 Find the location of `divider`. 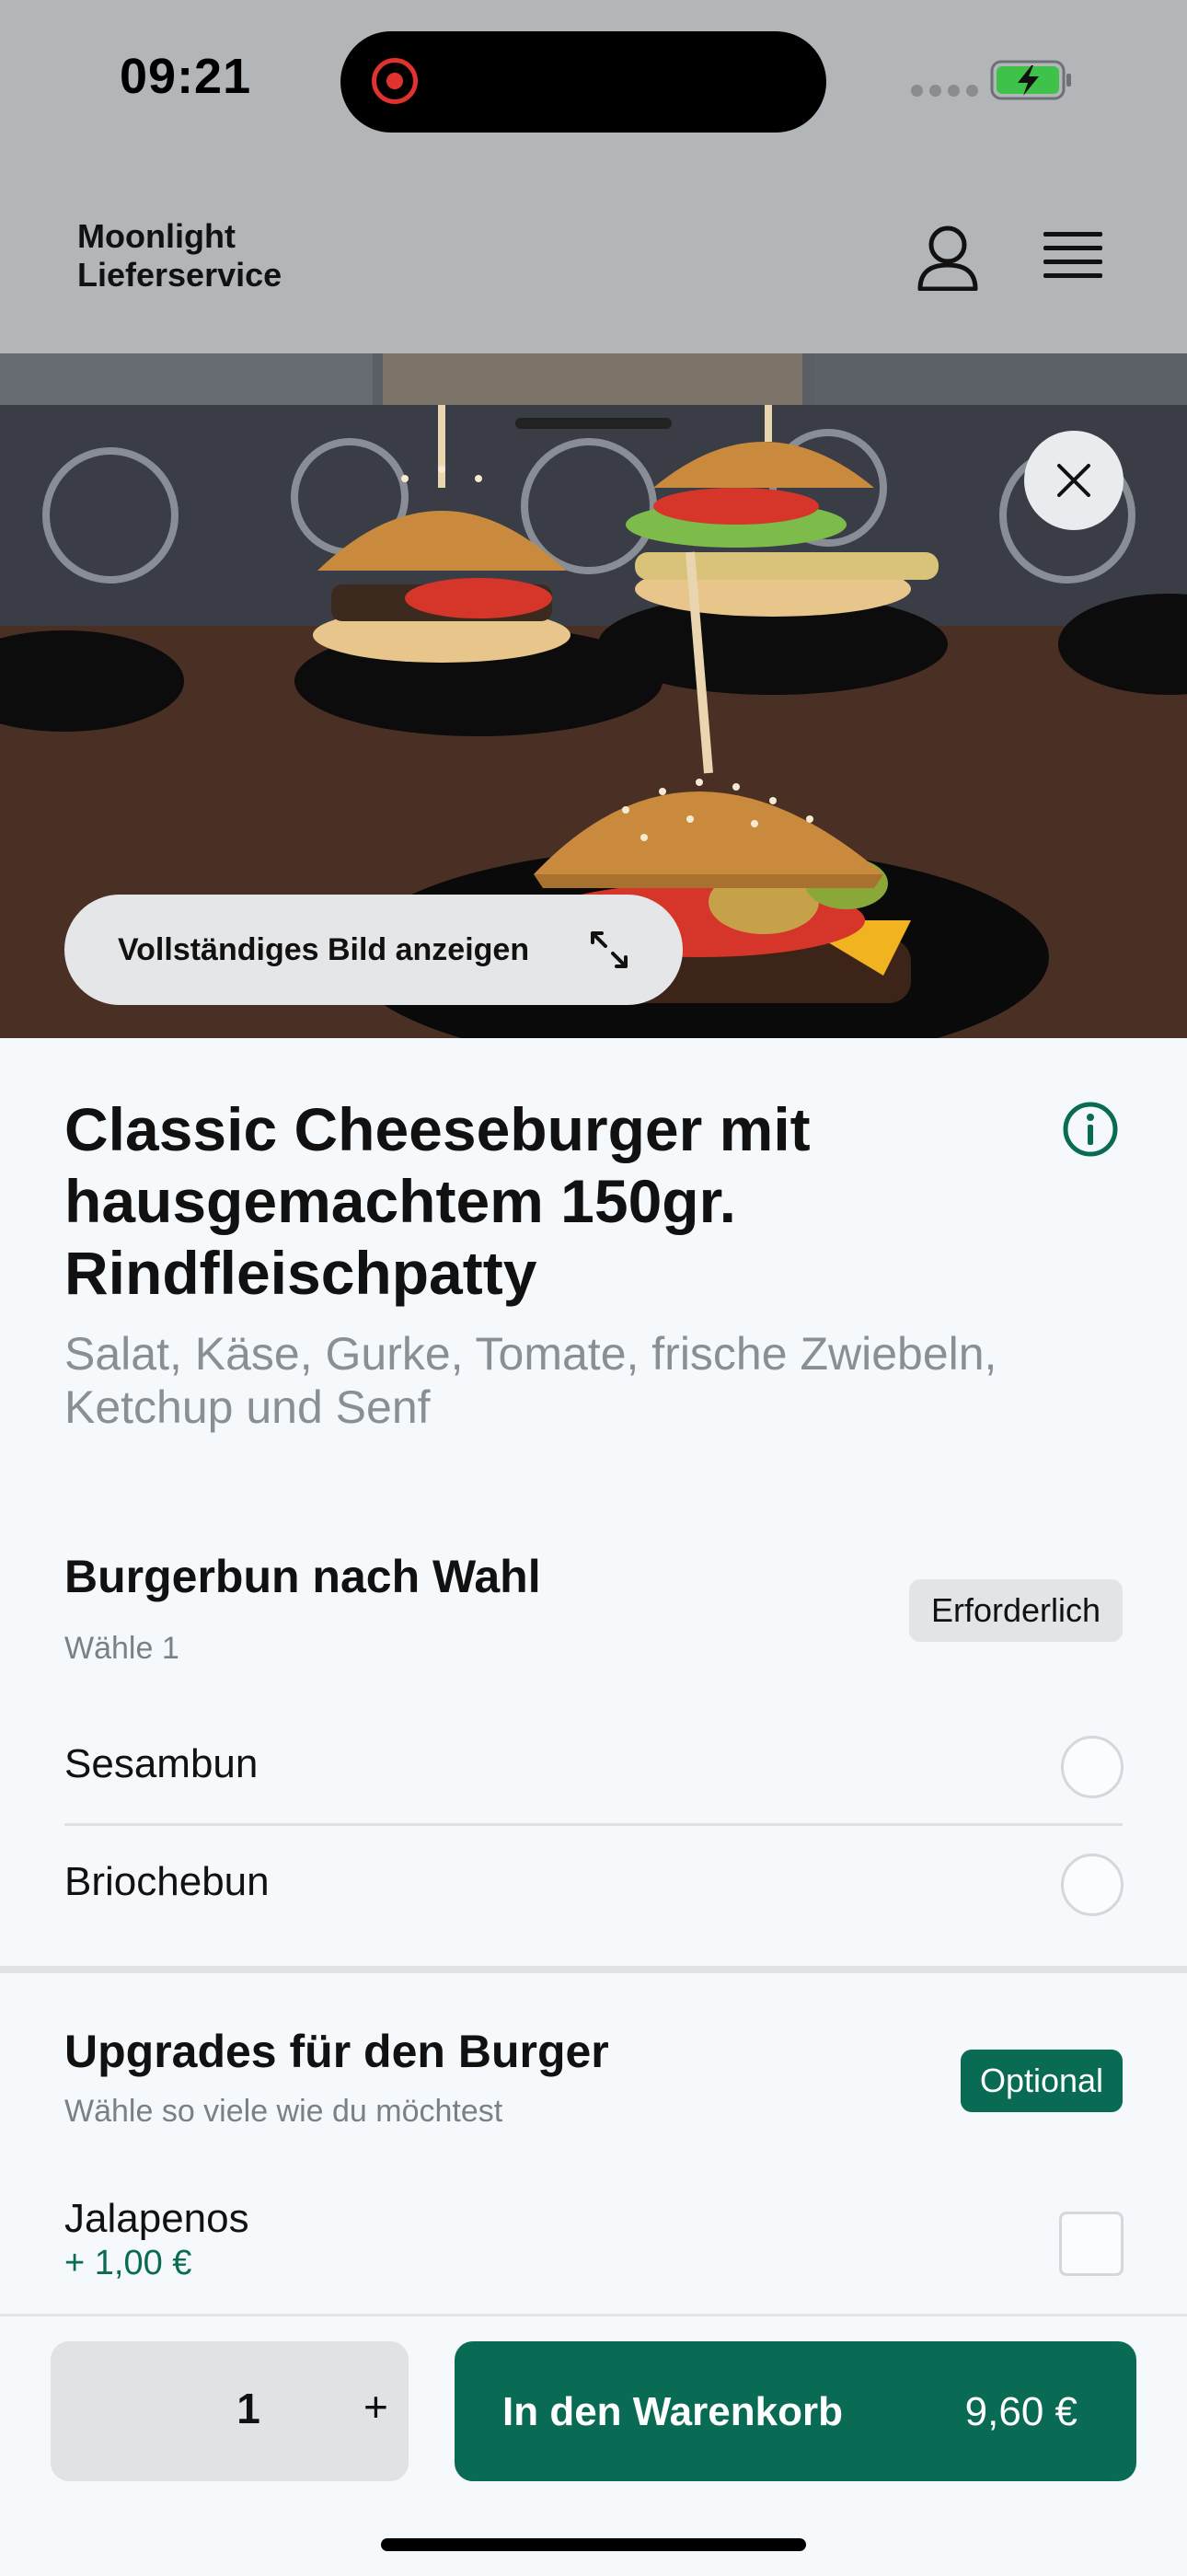

divider is located at coordinates (593, 1825).